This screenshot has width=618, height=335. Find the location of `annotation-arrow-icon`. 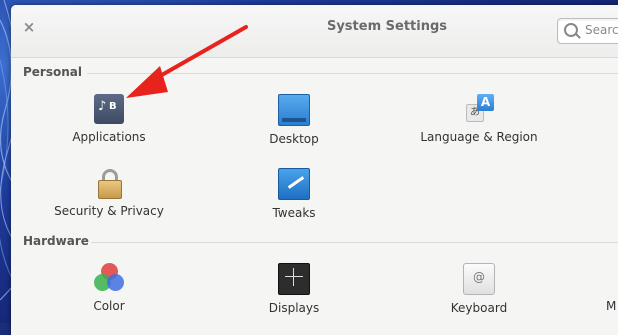

annotation-arrow-icon is located at coordinates (187, 61).